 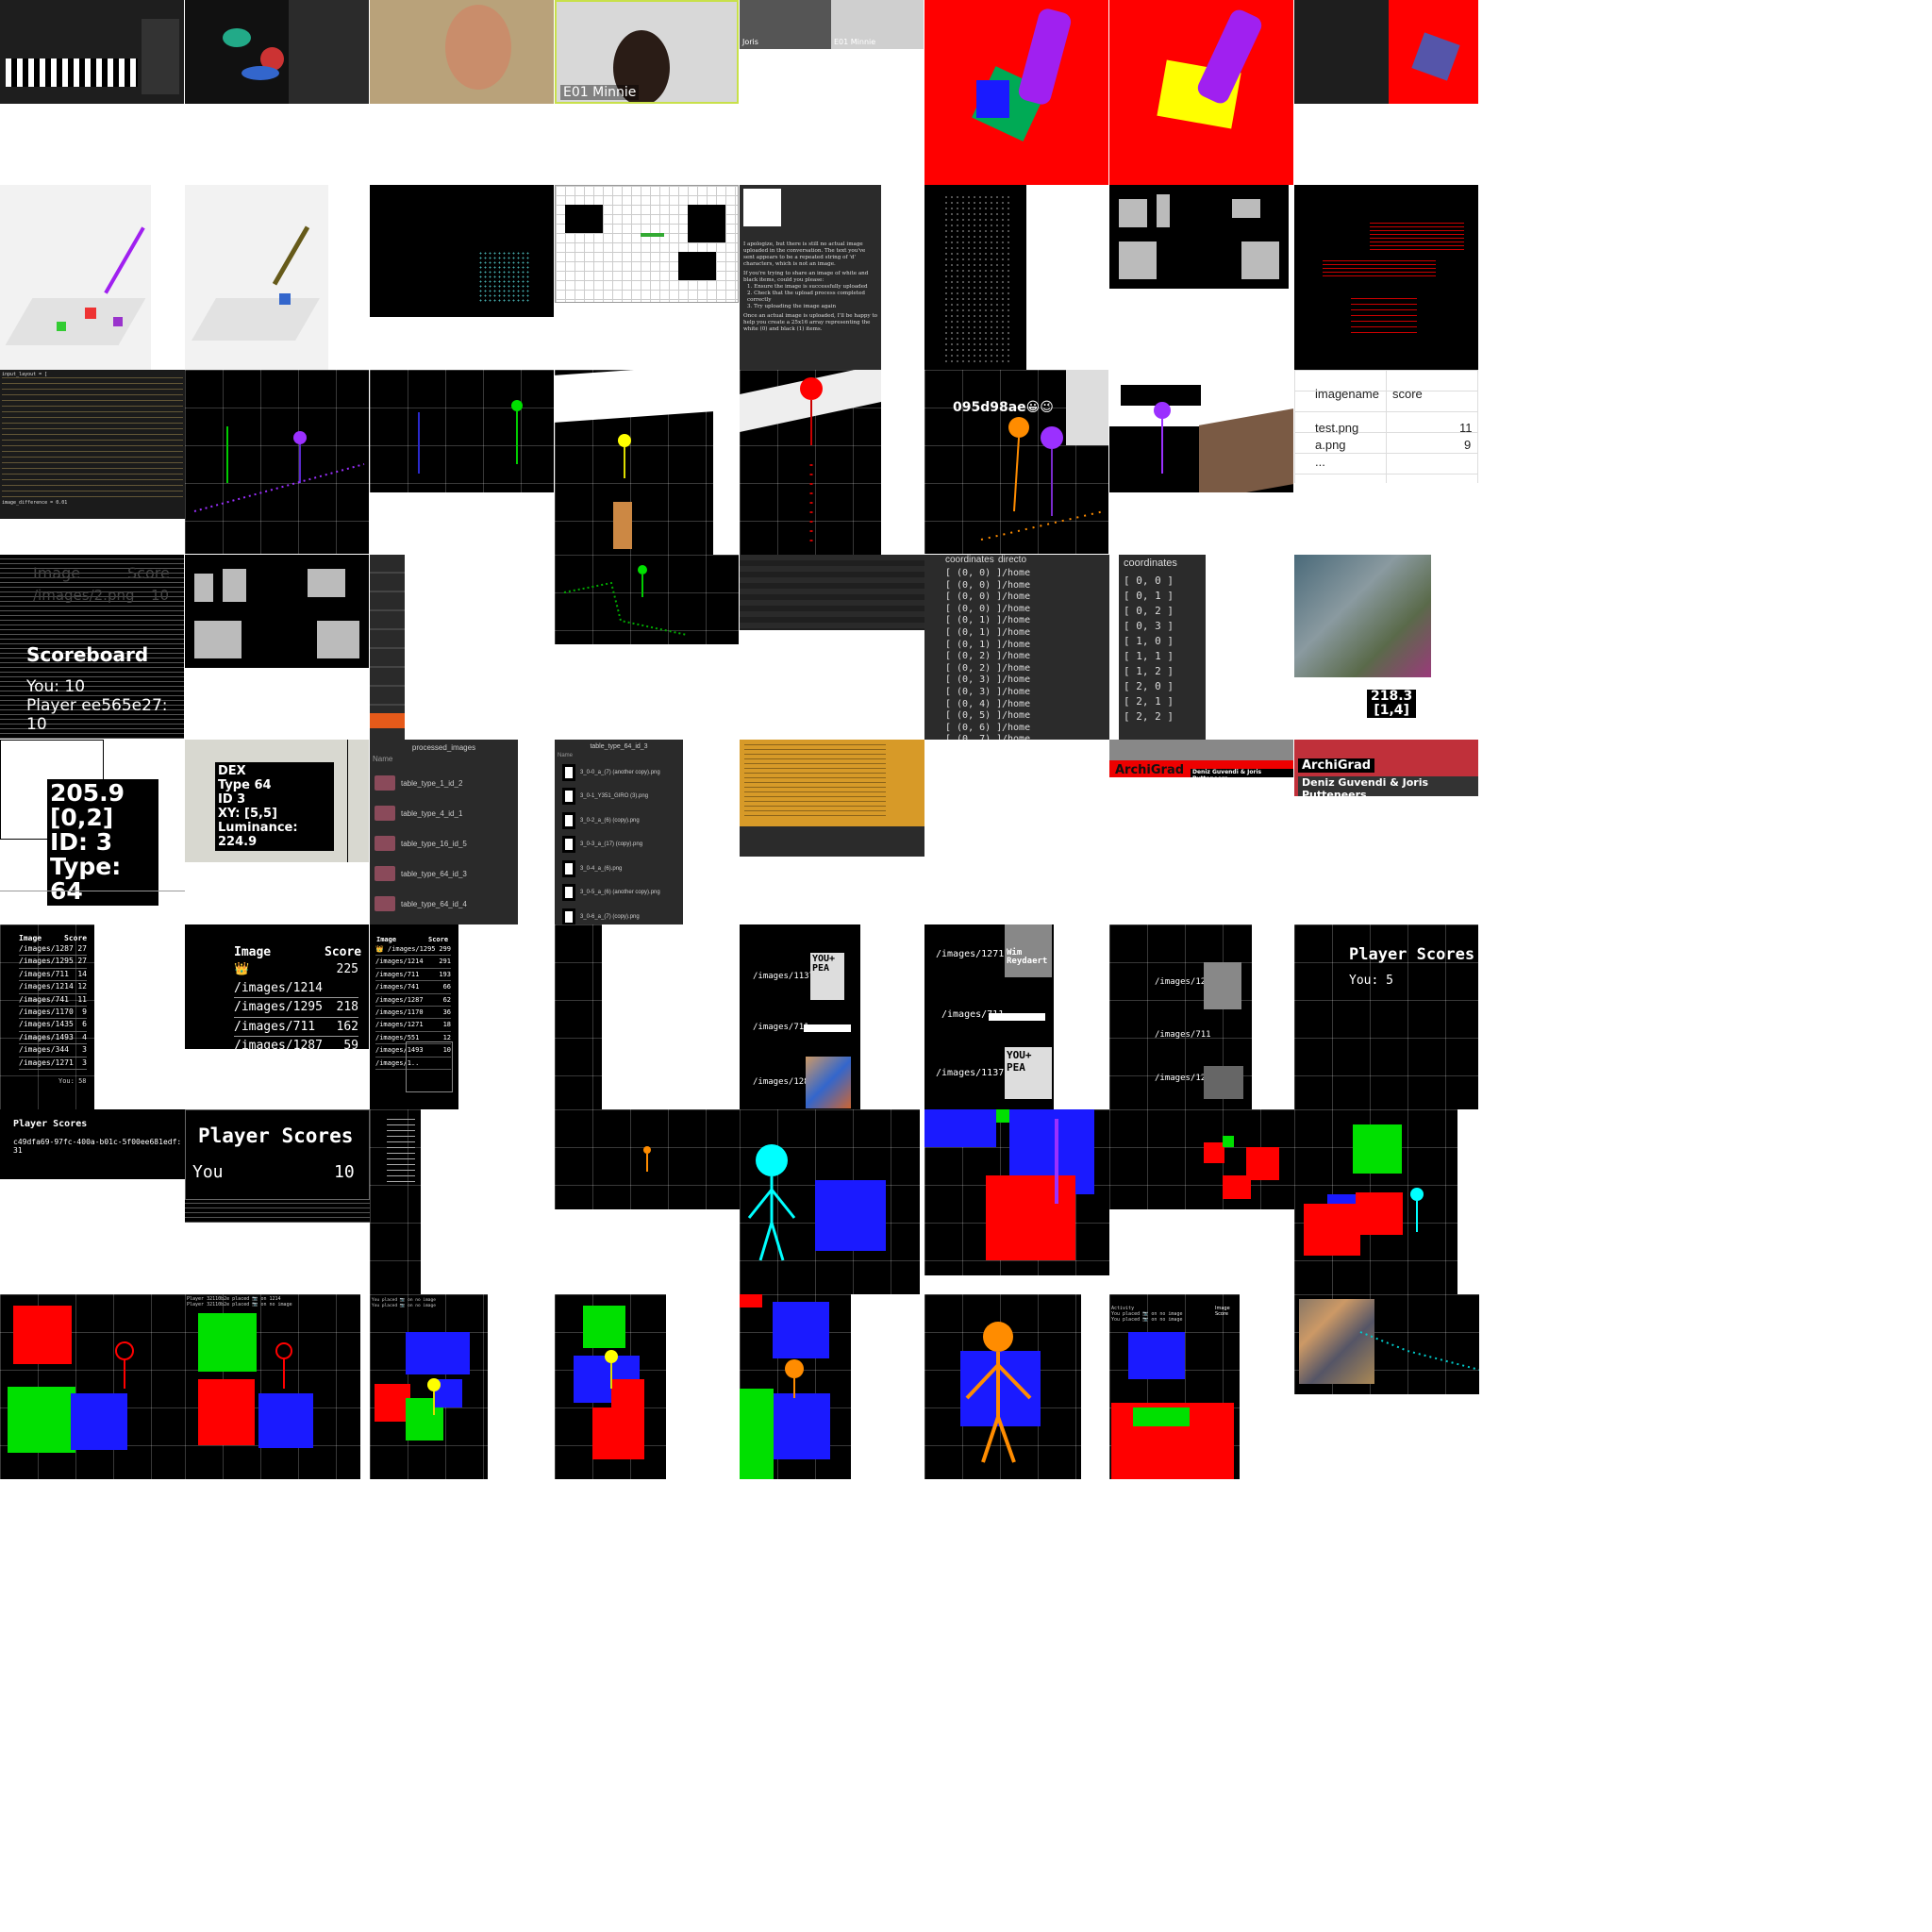 I want to click on tile-3d-tagged-players: 095d98ae😀😉, so click(x=1016, y=462).